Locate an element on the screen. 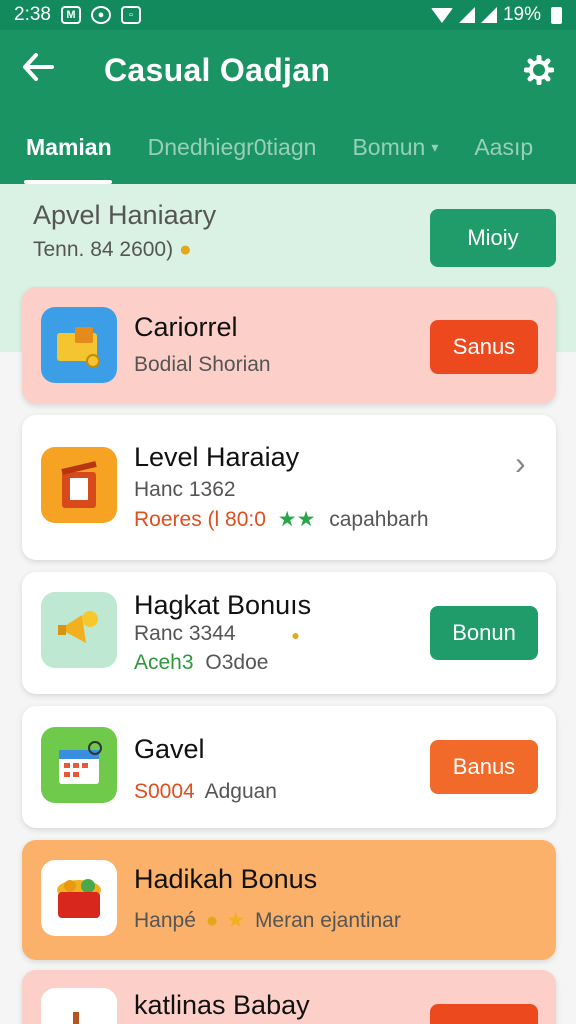 This screenshot has height=1024, width=576. back-arrow-icon is located at coordinates (42, 70).